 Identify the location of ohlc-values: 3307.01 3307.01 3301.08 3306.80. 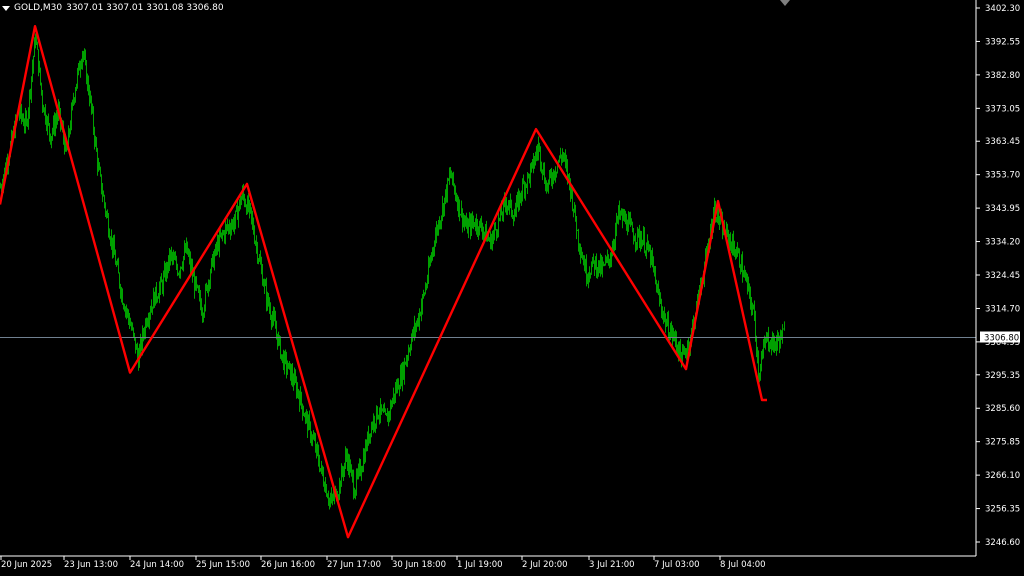
(145, 8).